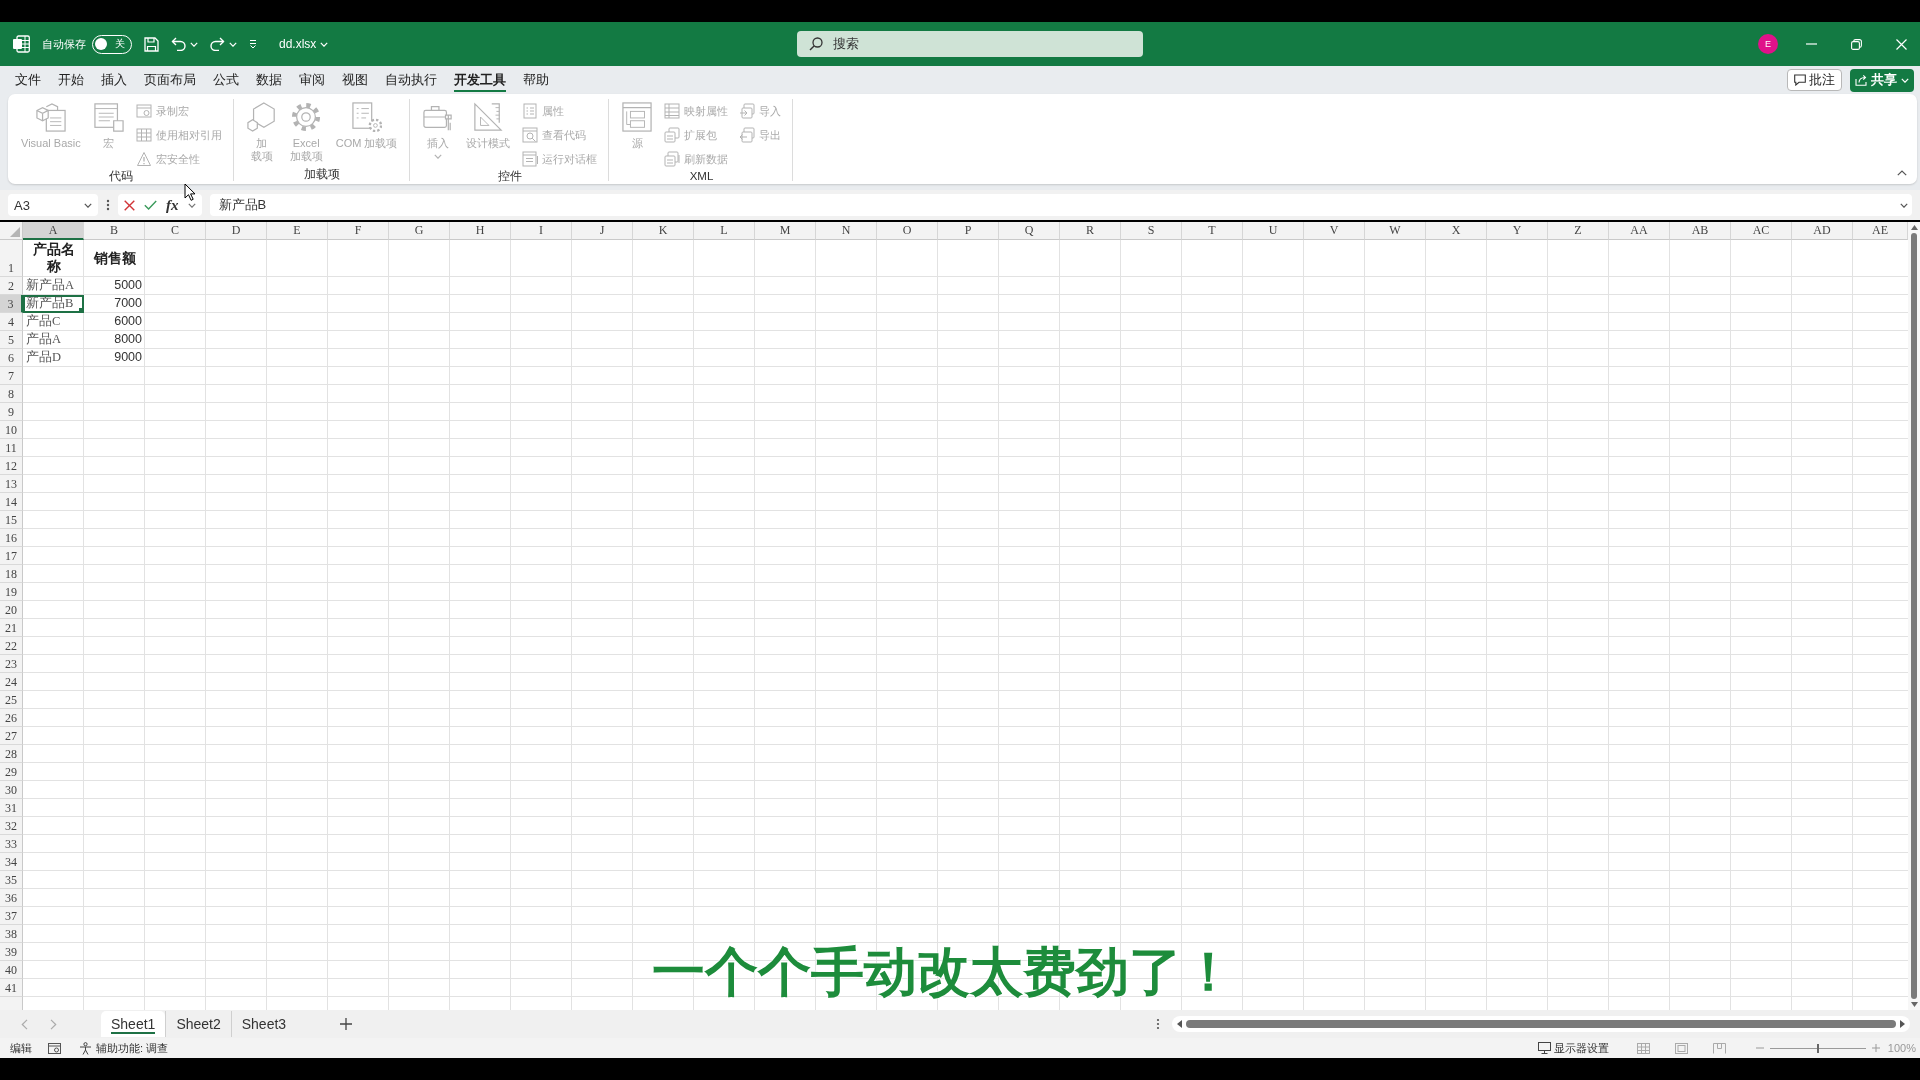 The image size is (1920, 1080). What do you see at coordinates (419, 231) in the screenshot?
I see `column-header: G` at bounding box center [419, 231].